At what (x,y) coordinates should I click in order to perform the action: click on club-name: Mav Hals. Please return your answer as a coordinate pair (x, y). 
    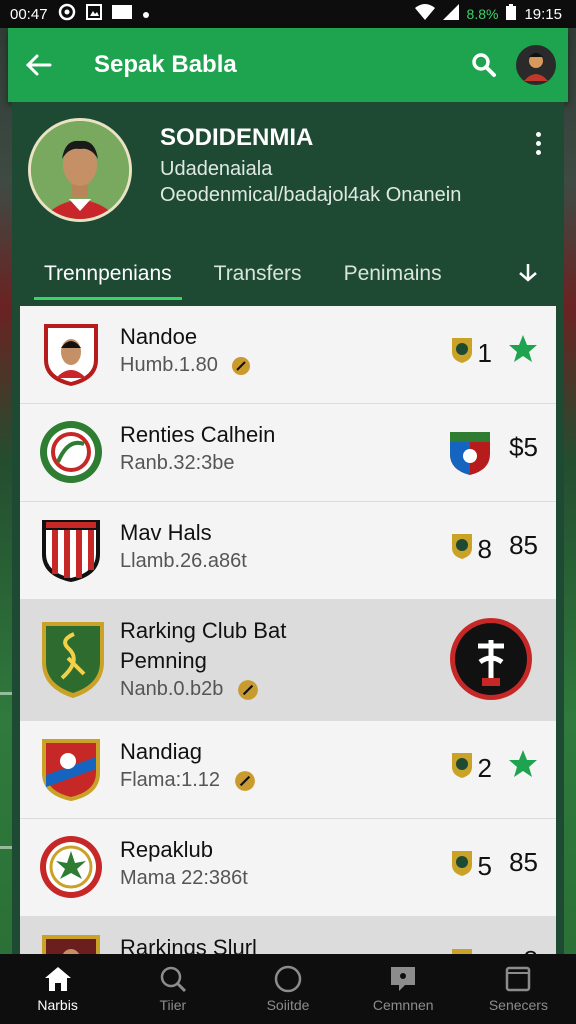
    Looking at the image, I should click on (166, 532).